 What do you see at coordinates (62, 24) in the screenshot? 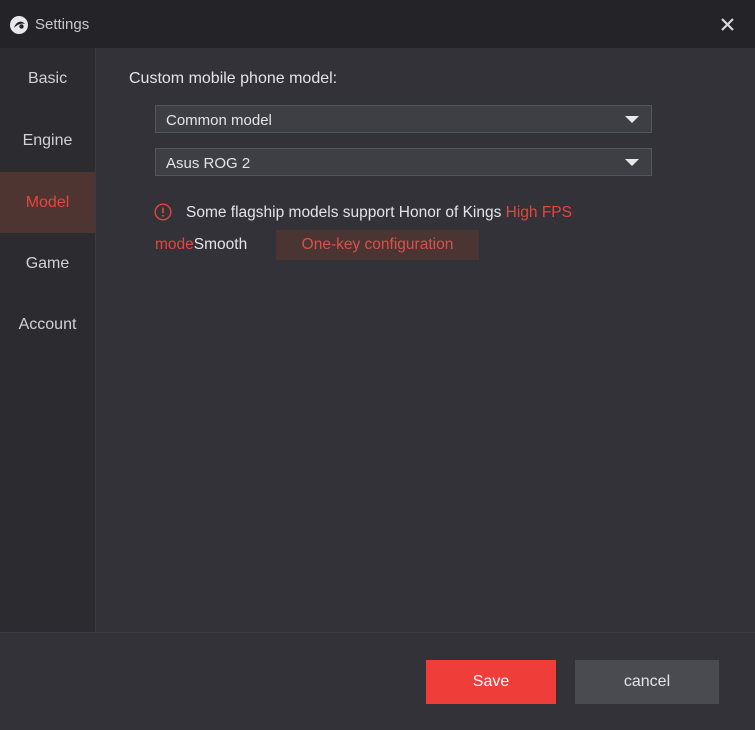
I see `window-title: Settings` at bounding box center [62, 24].